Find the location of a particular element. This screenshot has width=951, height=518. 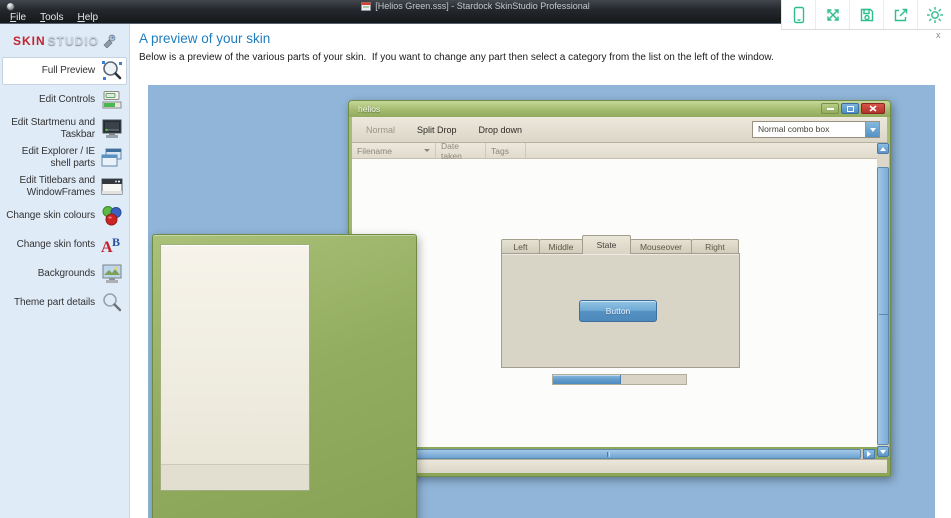

save-button is located at coordinates (867, 14).